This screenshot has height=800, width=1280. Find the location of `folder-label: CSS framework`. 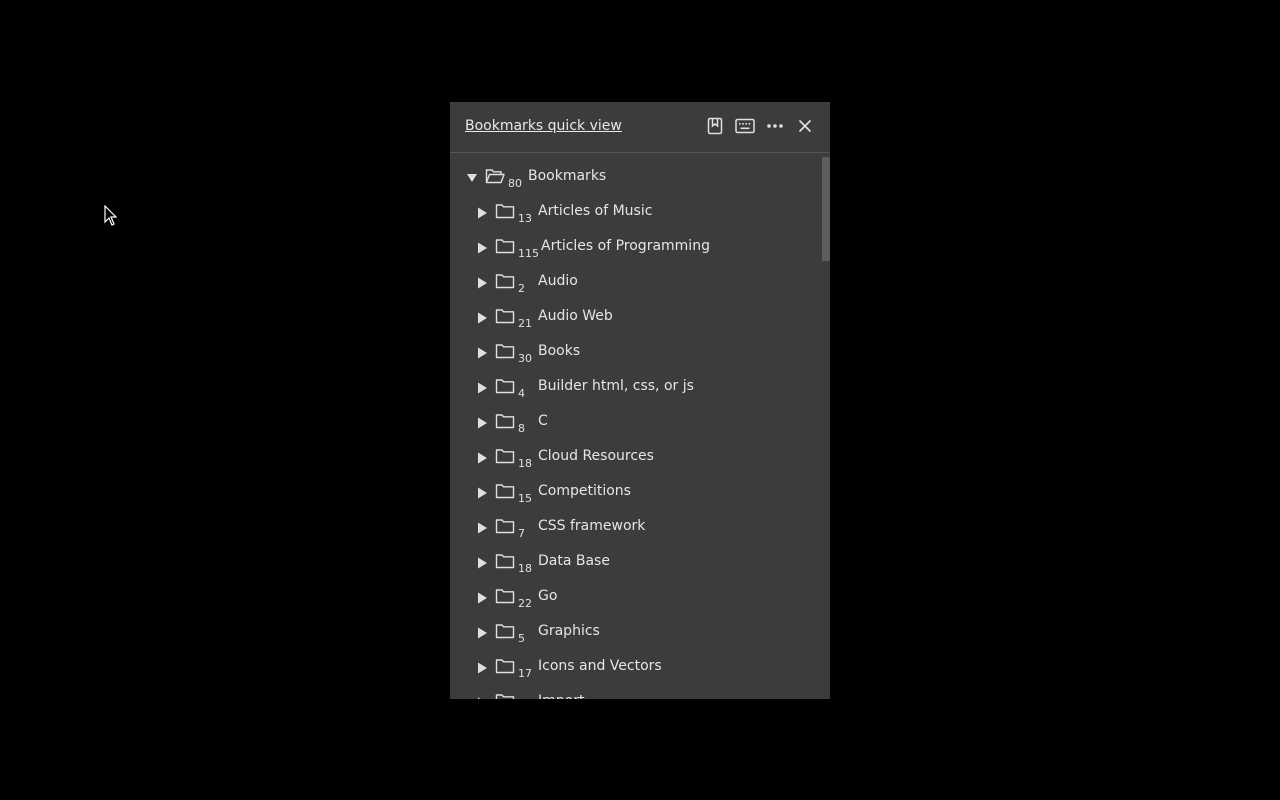

folder-label: CSS framework is located at coordinates (592, 526).